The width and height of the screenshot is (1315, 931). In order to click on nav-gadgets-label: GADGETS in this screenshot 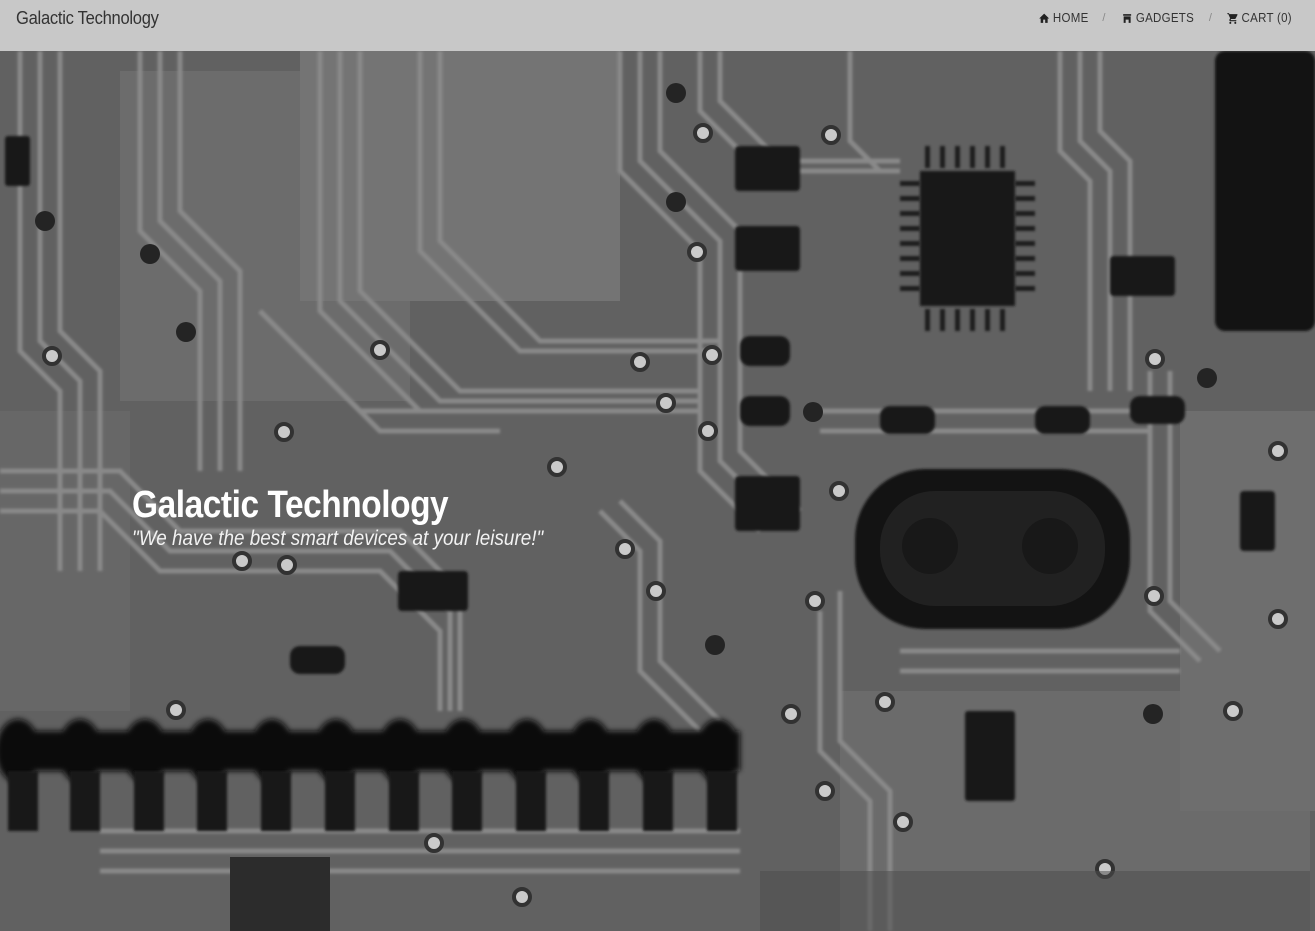, I will do `click(1164, 18)`.